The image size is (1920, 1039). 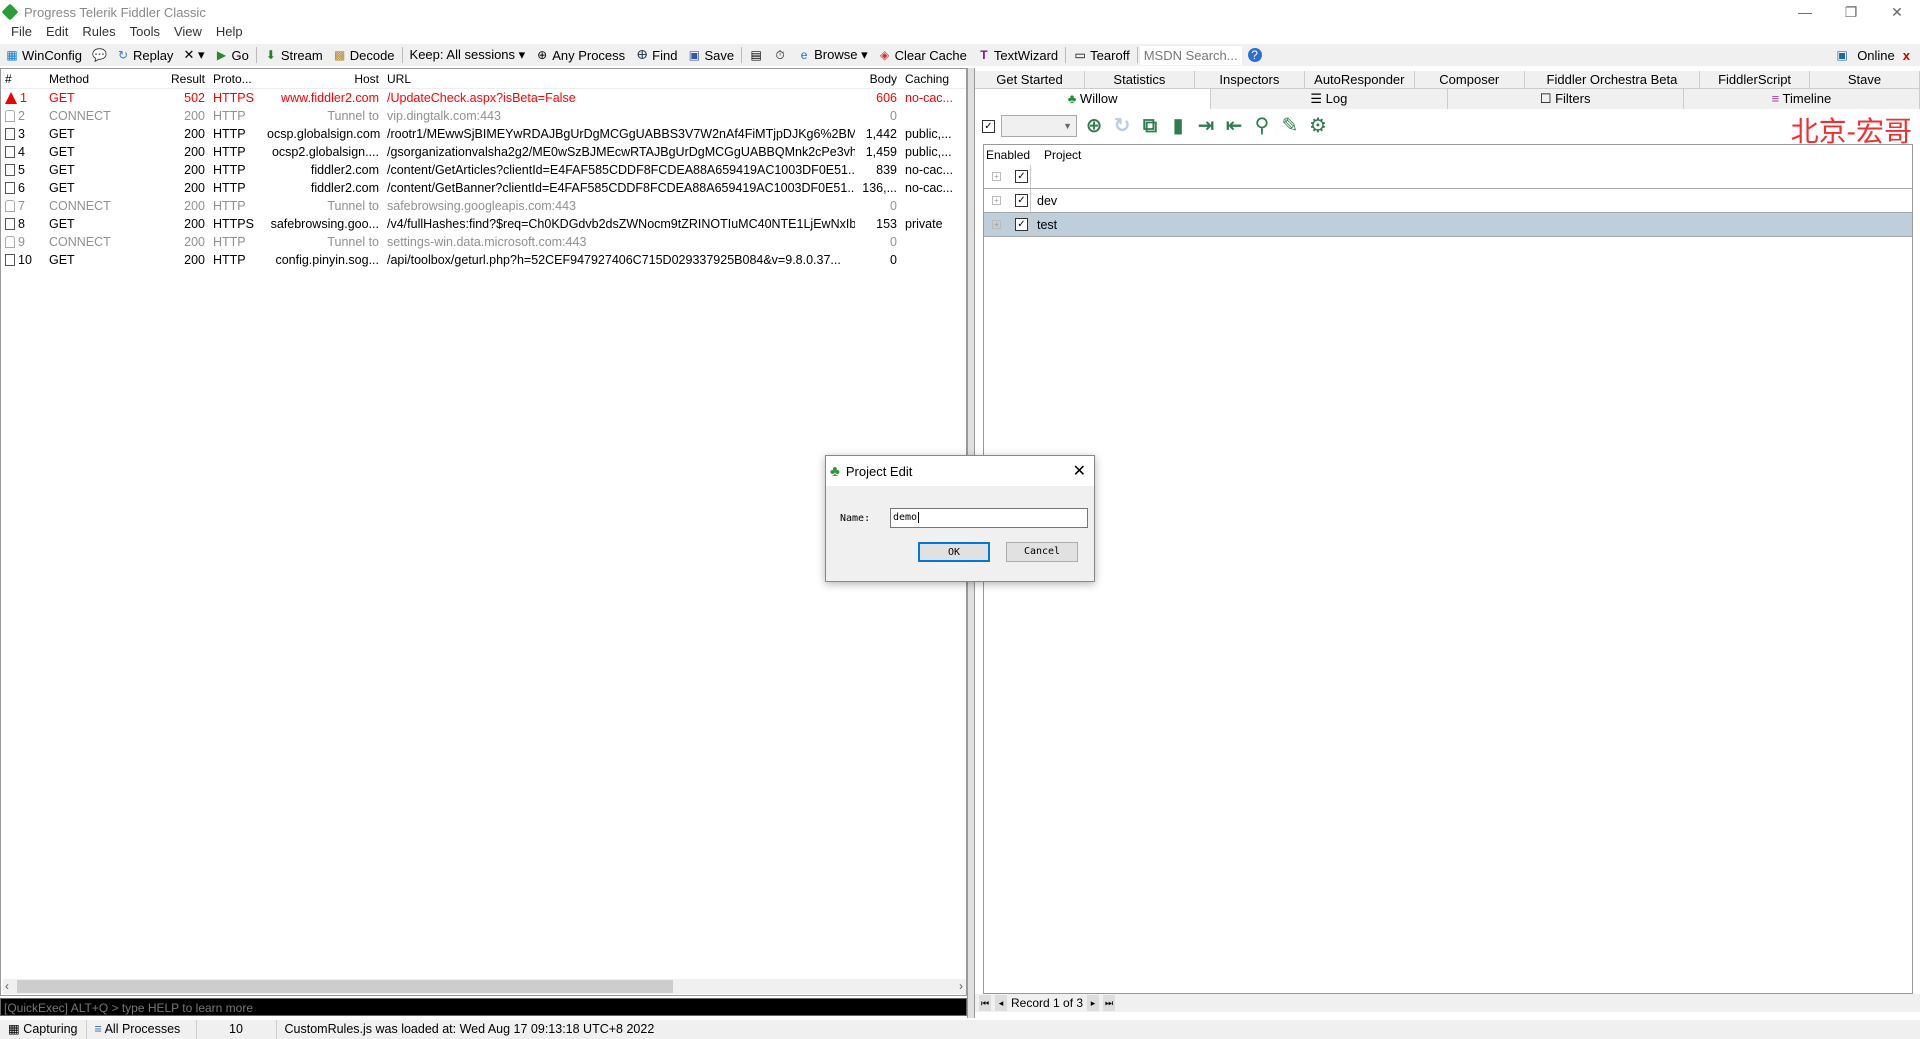 What do you see at coordinates (293, 55) in the screenshot?
I see `stream-button: ⬇ Stream` at bounding box center [293, 55].